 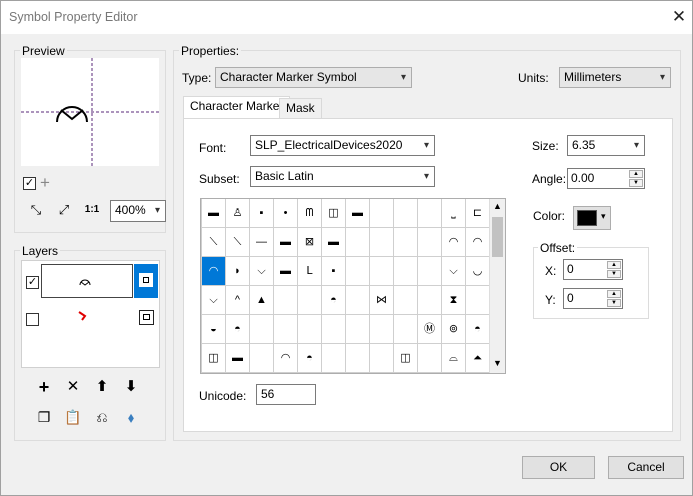 I want to click on glyph-cell: ᗰ, so click(x=310, y=213).